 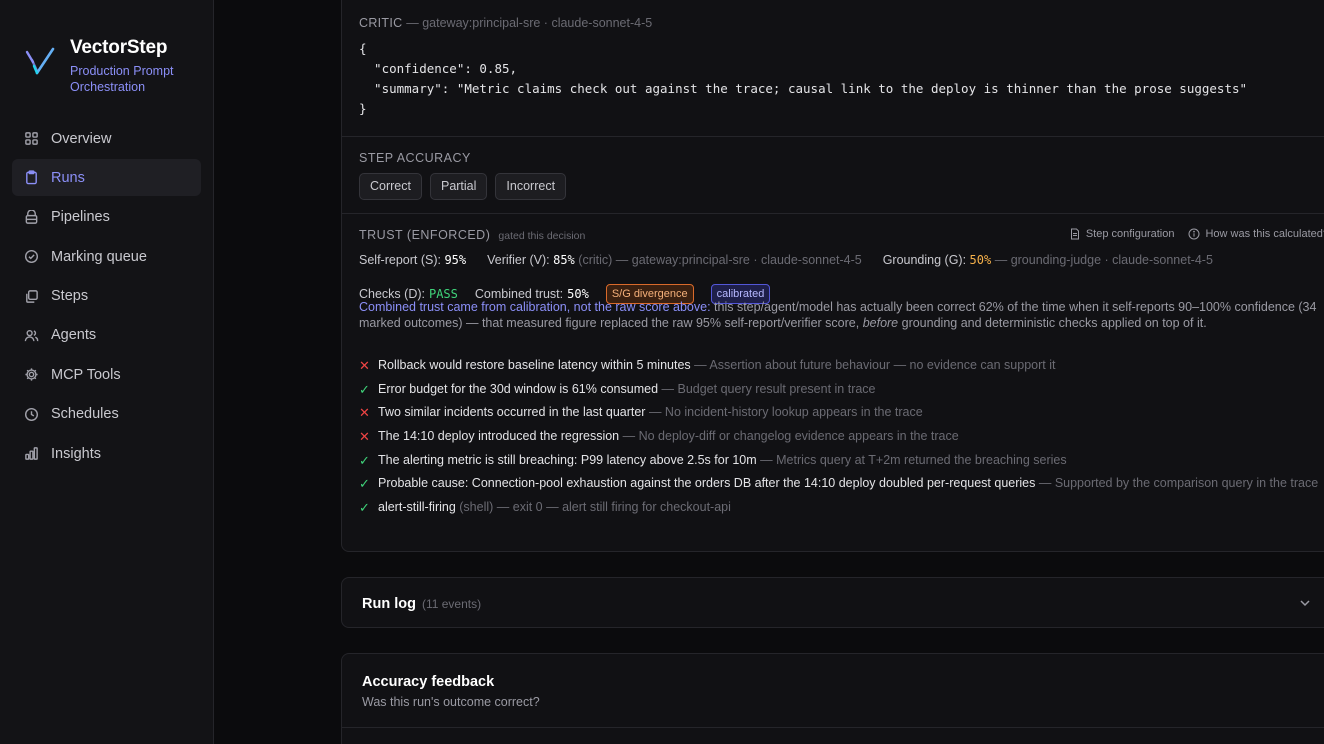 What do you see at coordinates (31, 216) in the screenshot?
I see `layers-icon` at bounding box center [31, 216].